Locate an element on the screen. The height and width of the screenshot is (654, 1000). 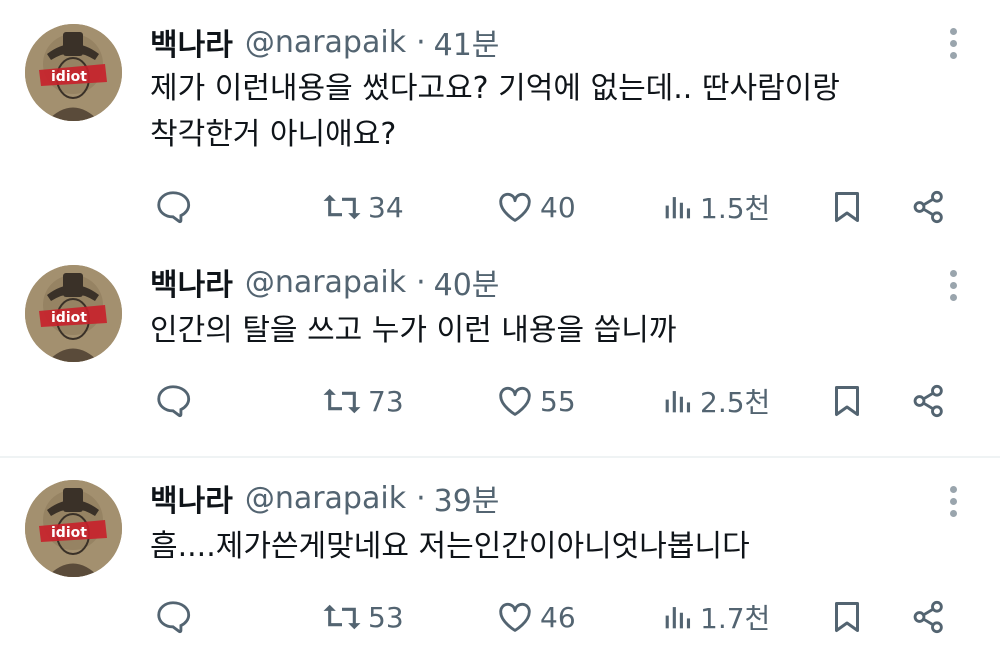
retweet-button: 73 is located at coordinates (363, 401).